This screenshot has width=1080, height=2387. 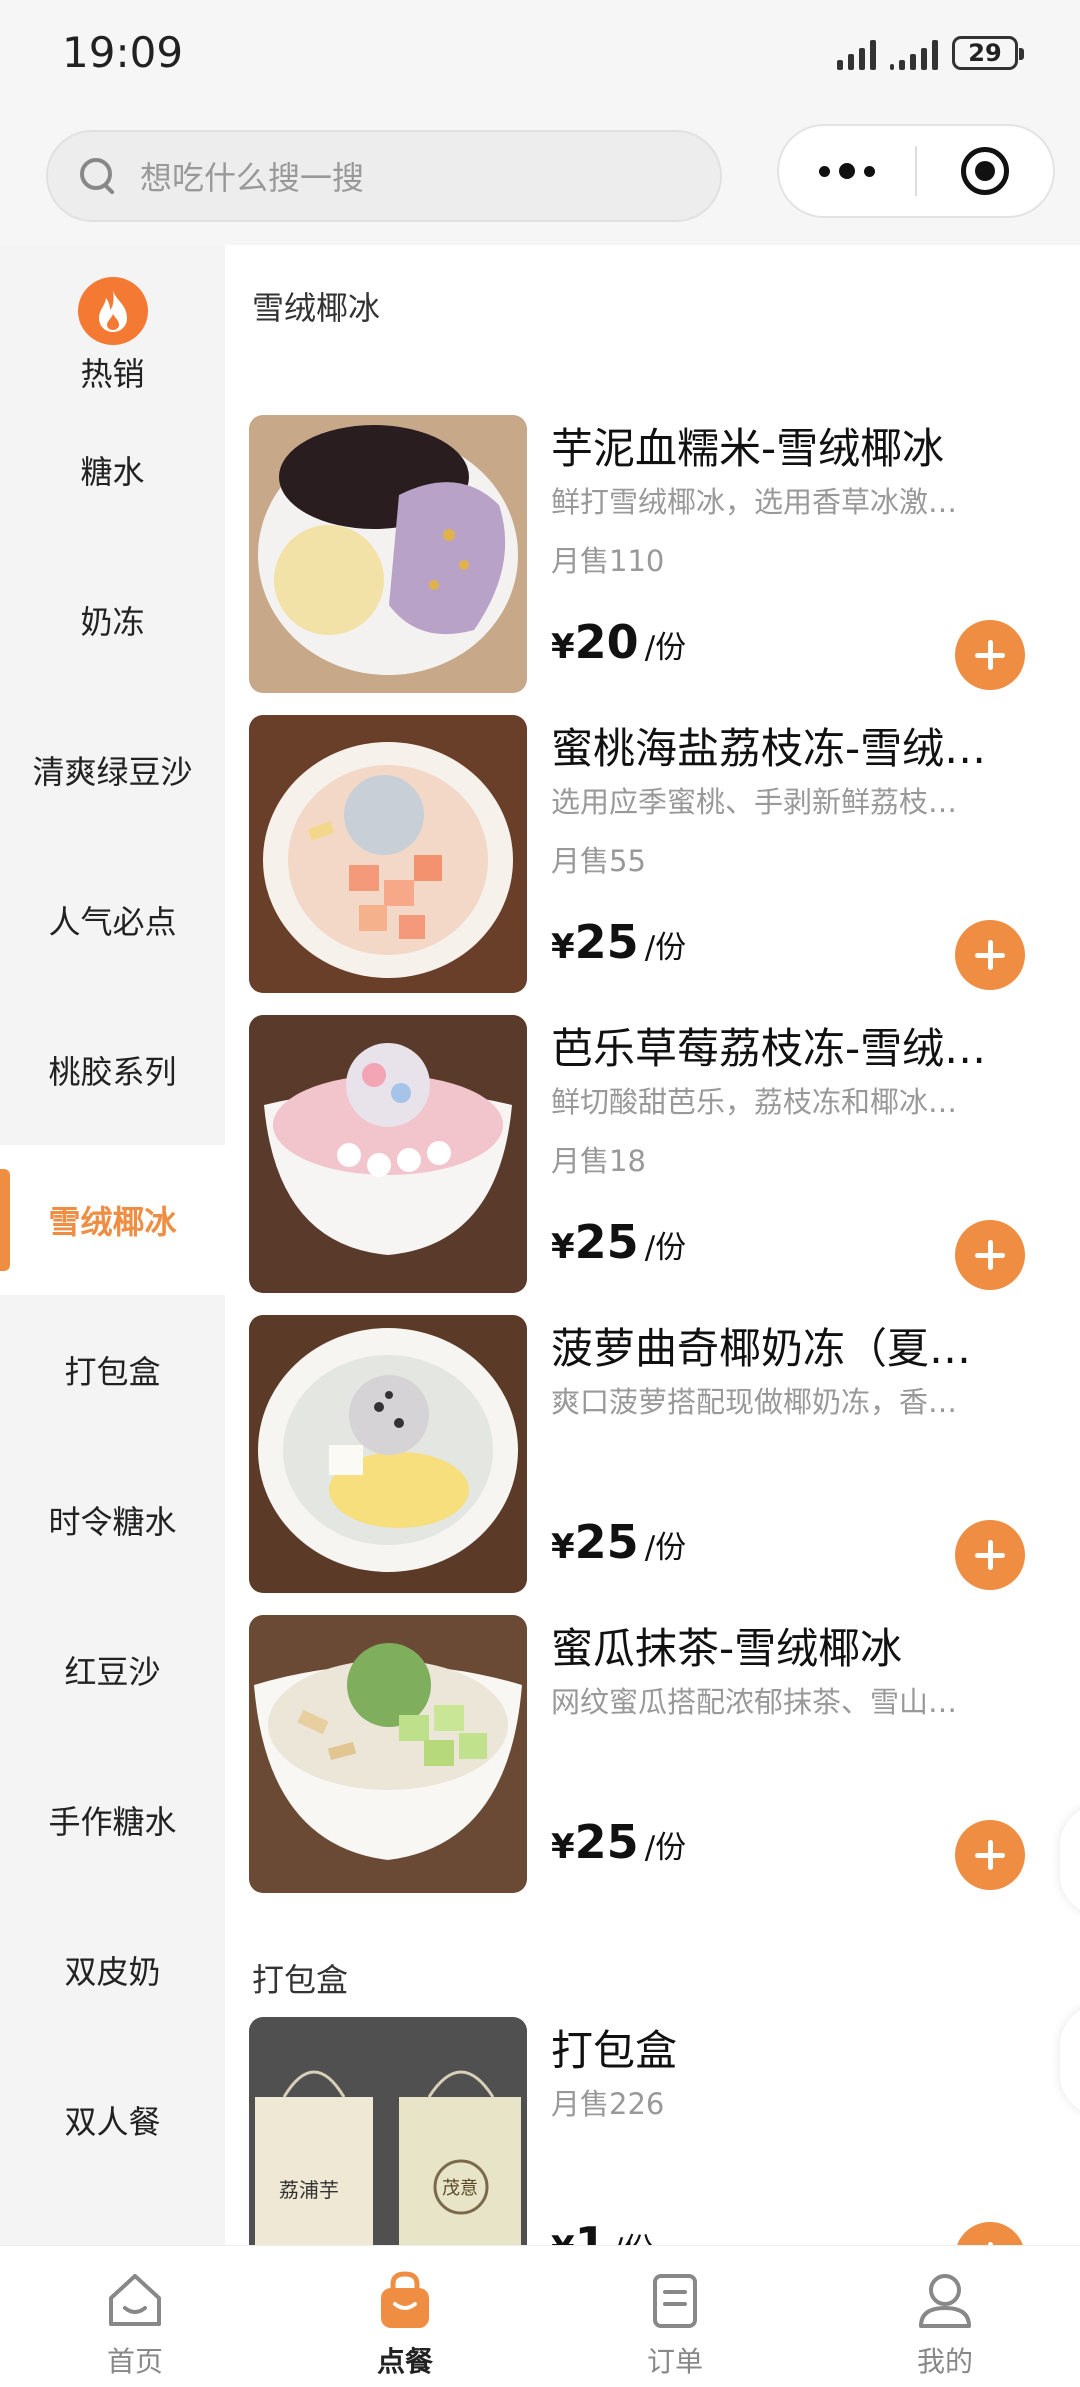 What do you see at coordinates (135, 2300) in the screenshot?
I see `home-icon` at bounding box center [135, 2300].